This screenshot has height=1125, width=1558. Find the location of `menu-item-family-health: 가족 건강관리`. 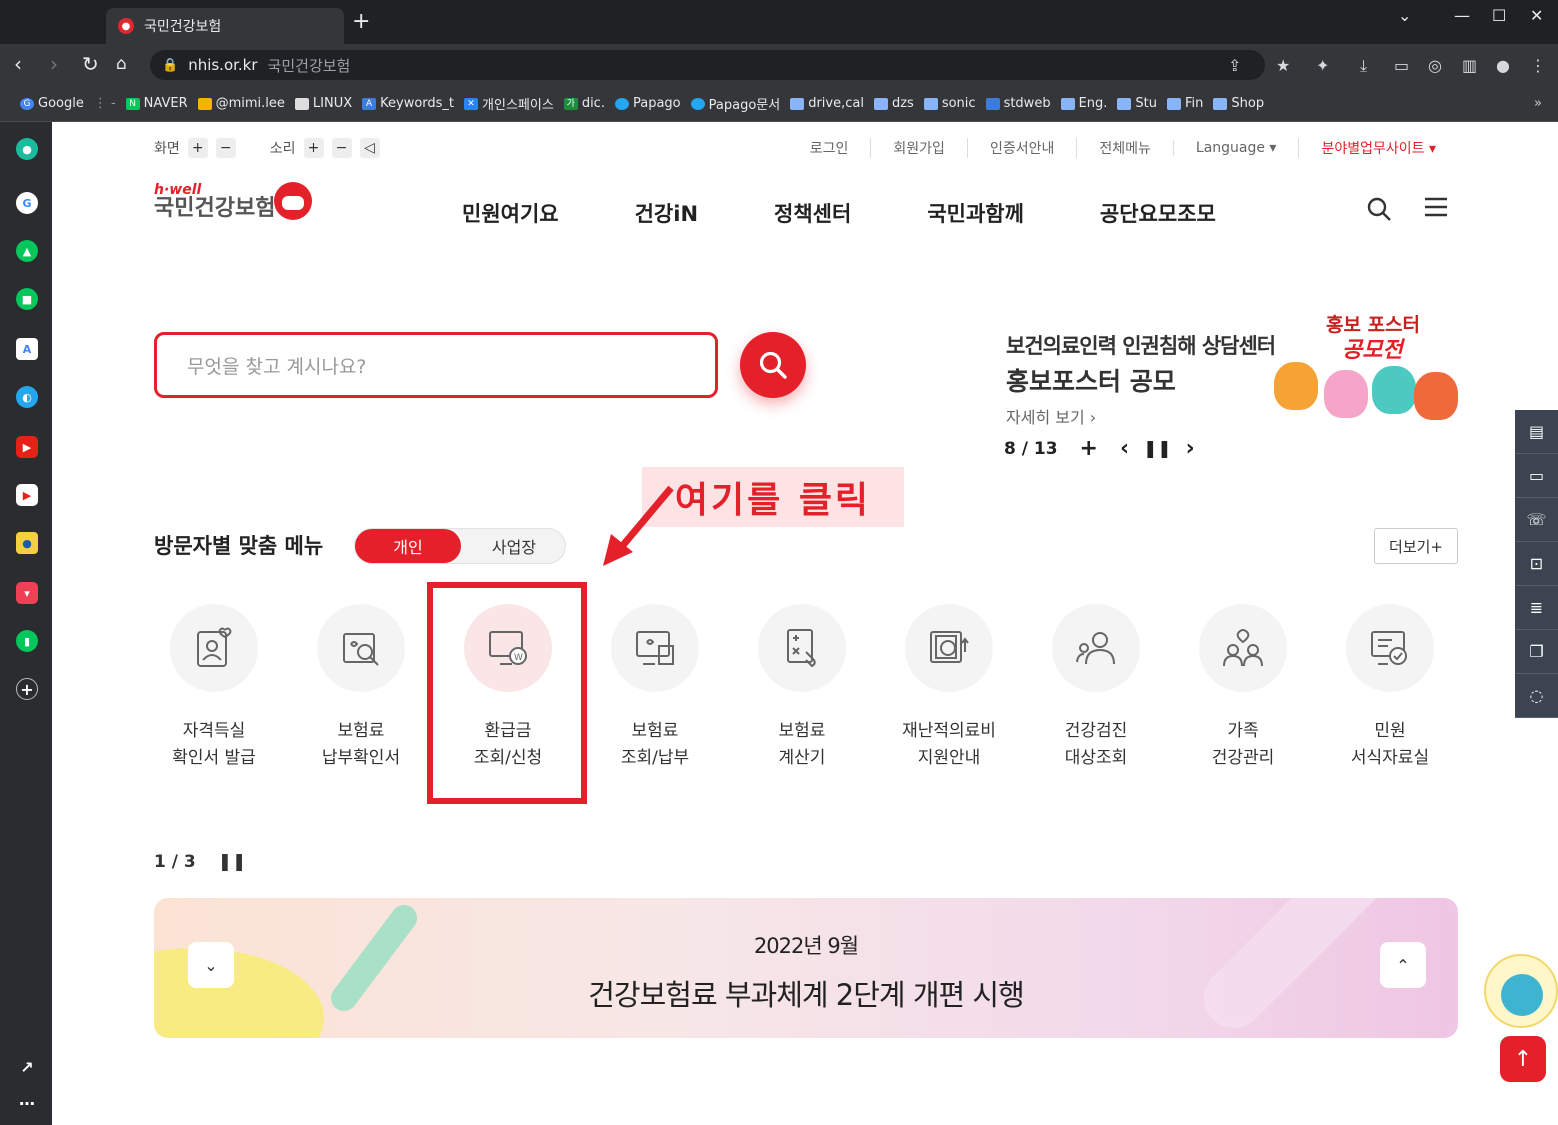

menu-item-family-health: 가족 건강관리 is located at coordinates (1243, 688).